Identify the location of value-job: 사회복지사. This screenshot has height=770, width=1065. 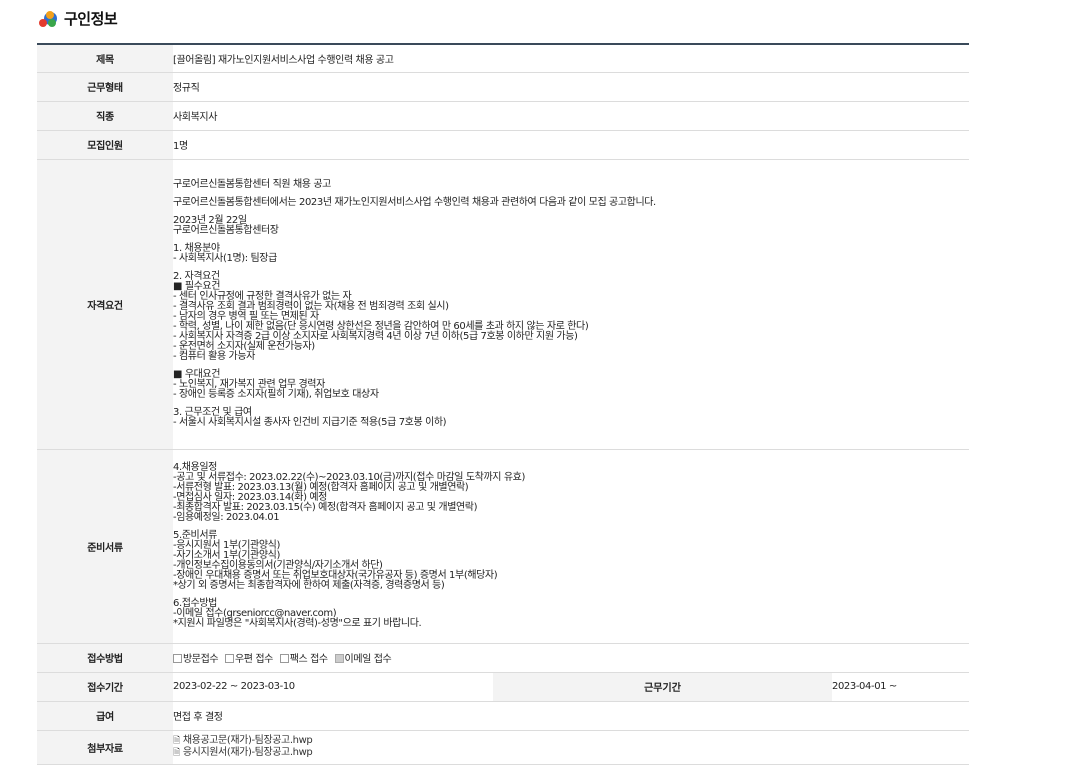
(571, 116).